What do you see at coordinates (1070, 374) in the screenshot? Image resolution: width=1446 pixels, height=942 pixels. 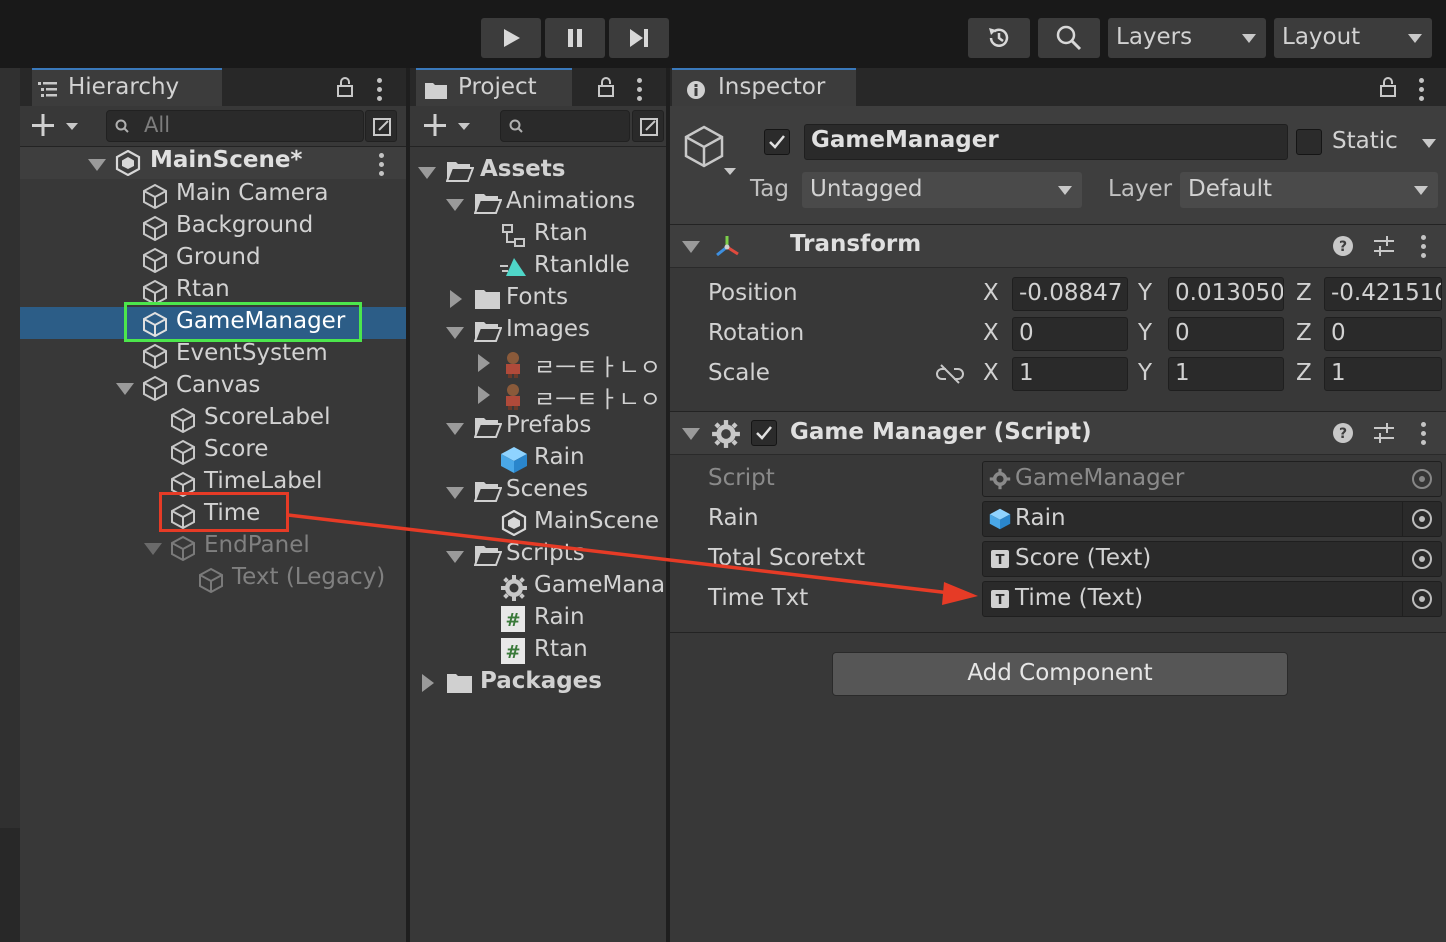 I see `scale-x-input: 1` at bounding box center [1070, 374].